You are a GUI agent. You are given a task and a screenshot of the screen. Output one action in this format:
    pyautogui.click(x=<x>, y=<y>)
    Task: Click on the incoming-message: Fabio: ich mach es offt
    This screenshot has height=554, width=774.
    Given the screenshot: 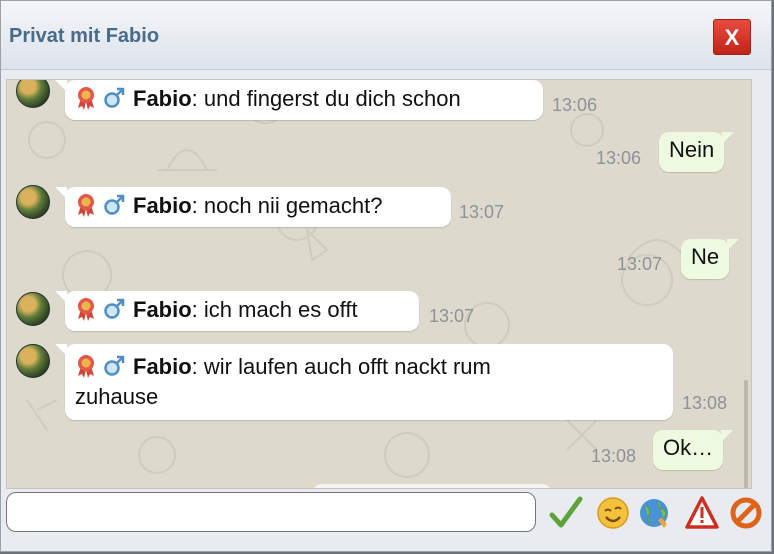 What is the action you would take?
    pyautogui.click(x=237, y=311)
    